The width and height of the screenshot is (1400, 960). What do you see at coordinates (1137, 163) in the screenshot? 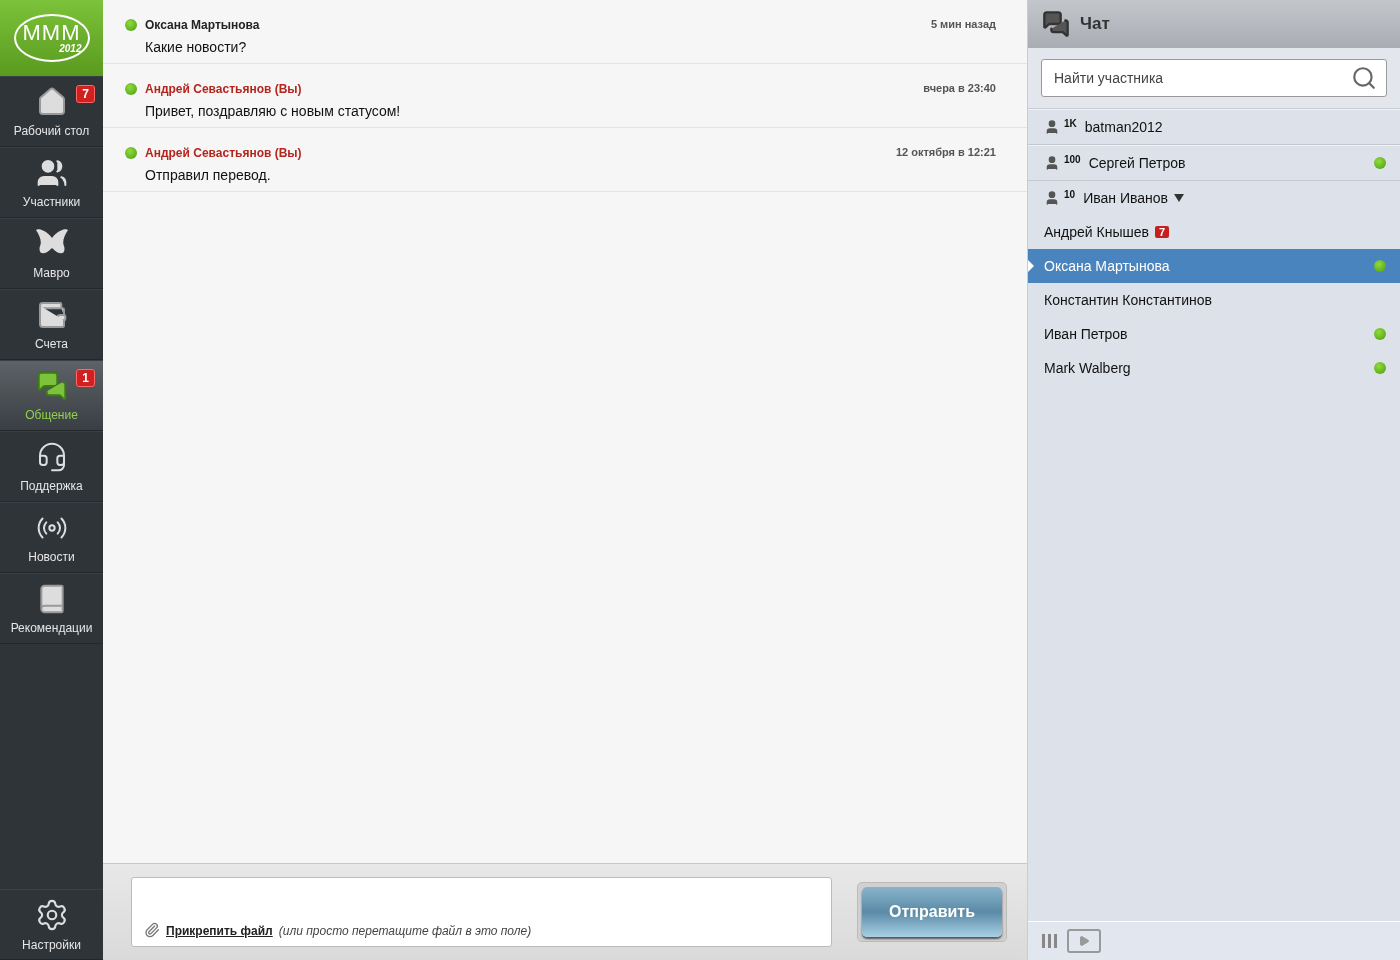
I see `contact-name: Сергей Петров` at bounding box center [1137, 163].